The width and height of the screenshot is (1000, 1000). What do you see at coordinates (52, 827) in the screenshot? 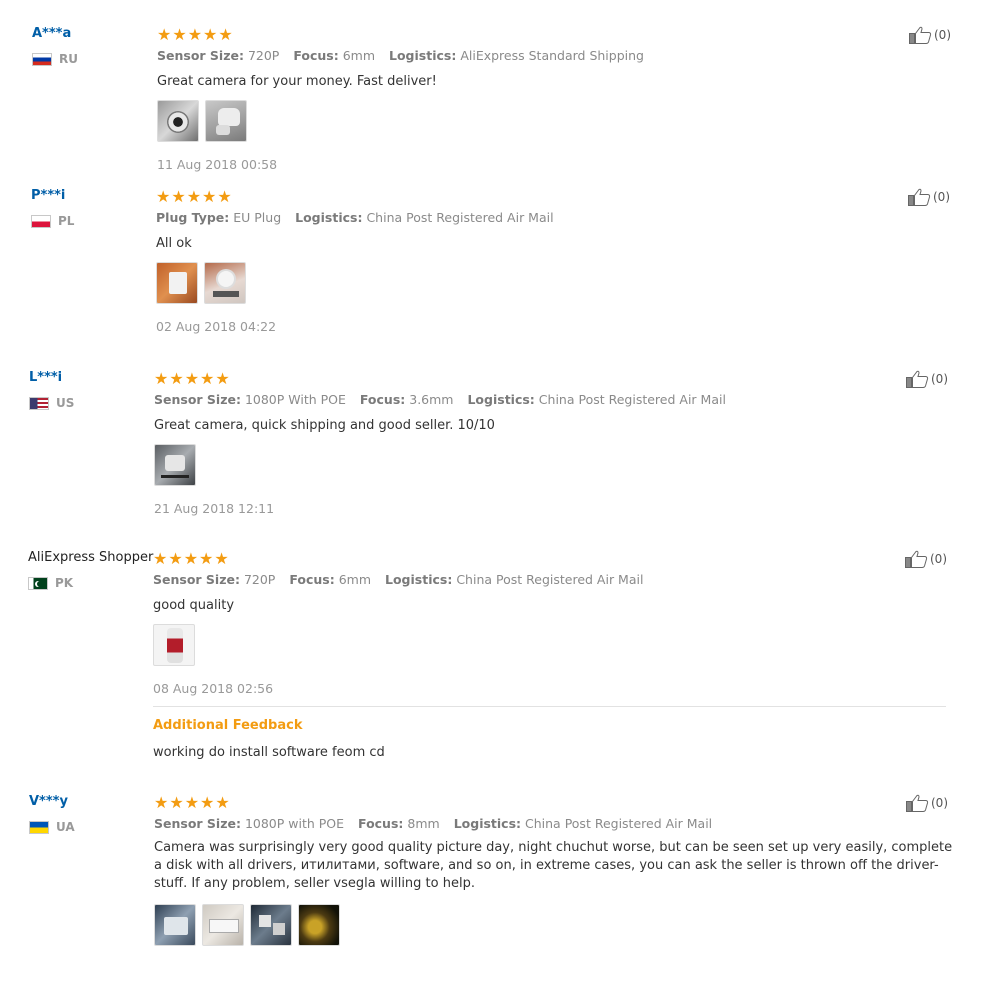
I see `reviewer-country: UA` at bounding box center [52, 827].